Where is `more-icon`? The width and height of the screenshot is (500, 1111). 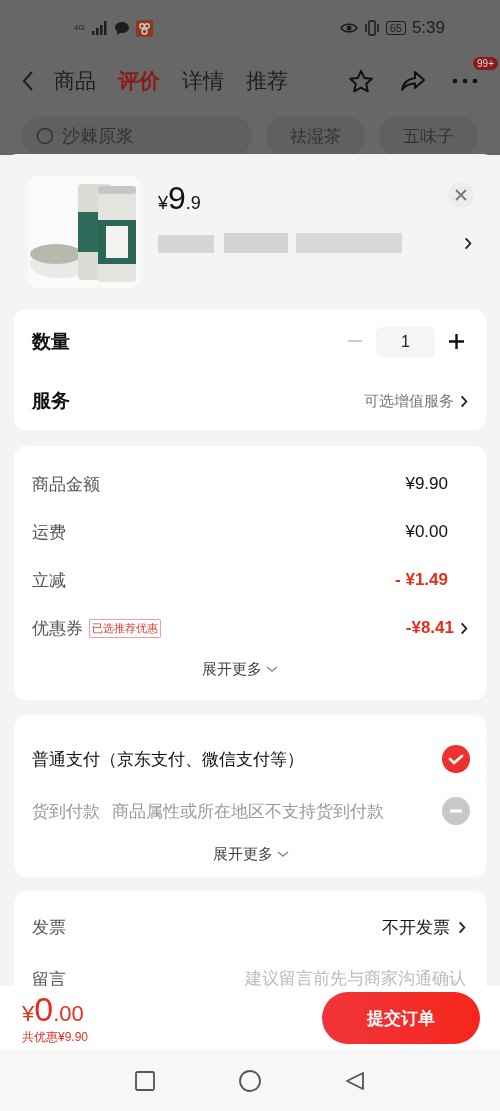
more-icon is located at coordinates (465, 81).